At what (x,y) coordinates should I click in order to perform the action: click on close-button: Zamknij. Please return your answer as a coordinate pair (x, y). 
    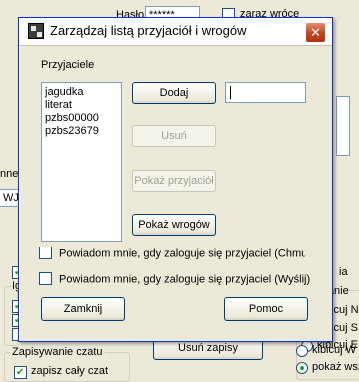
    Looking at the image, I should click on (83, 309).